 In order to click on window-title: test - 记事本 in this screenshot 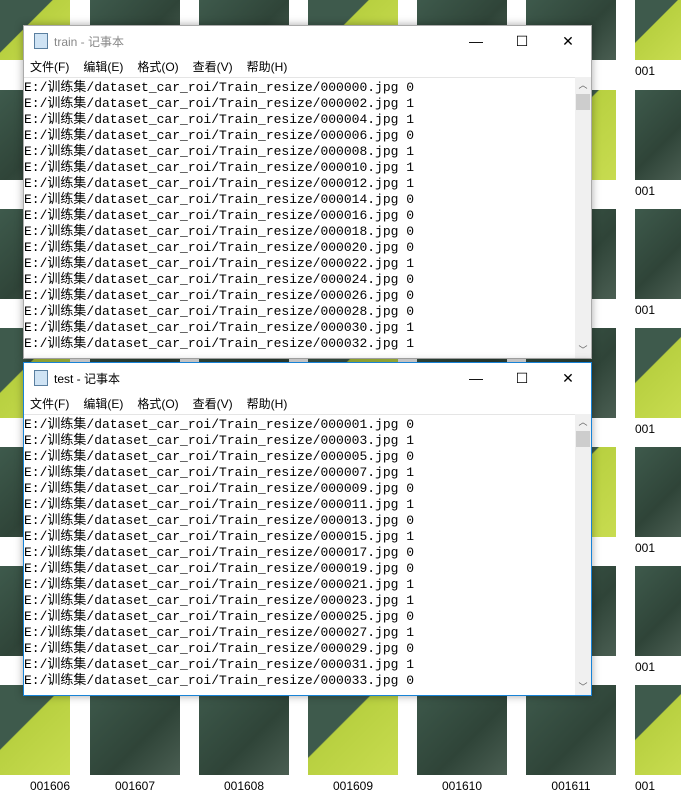, I will do `click(87, 378)`.